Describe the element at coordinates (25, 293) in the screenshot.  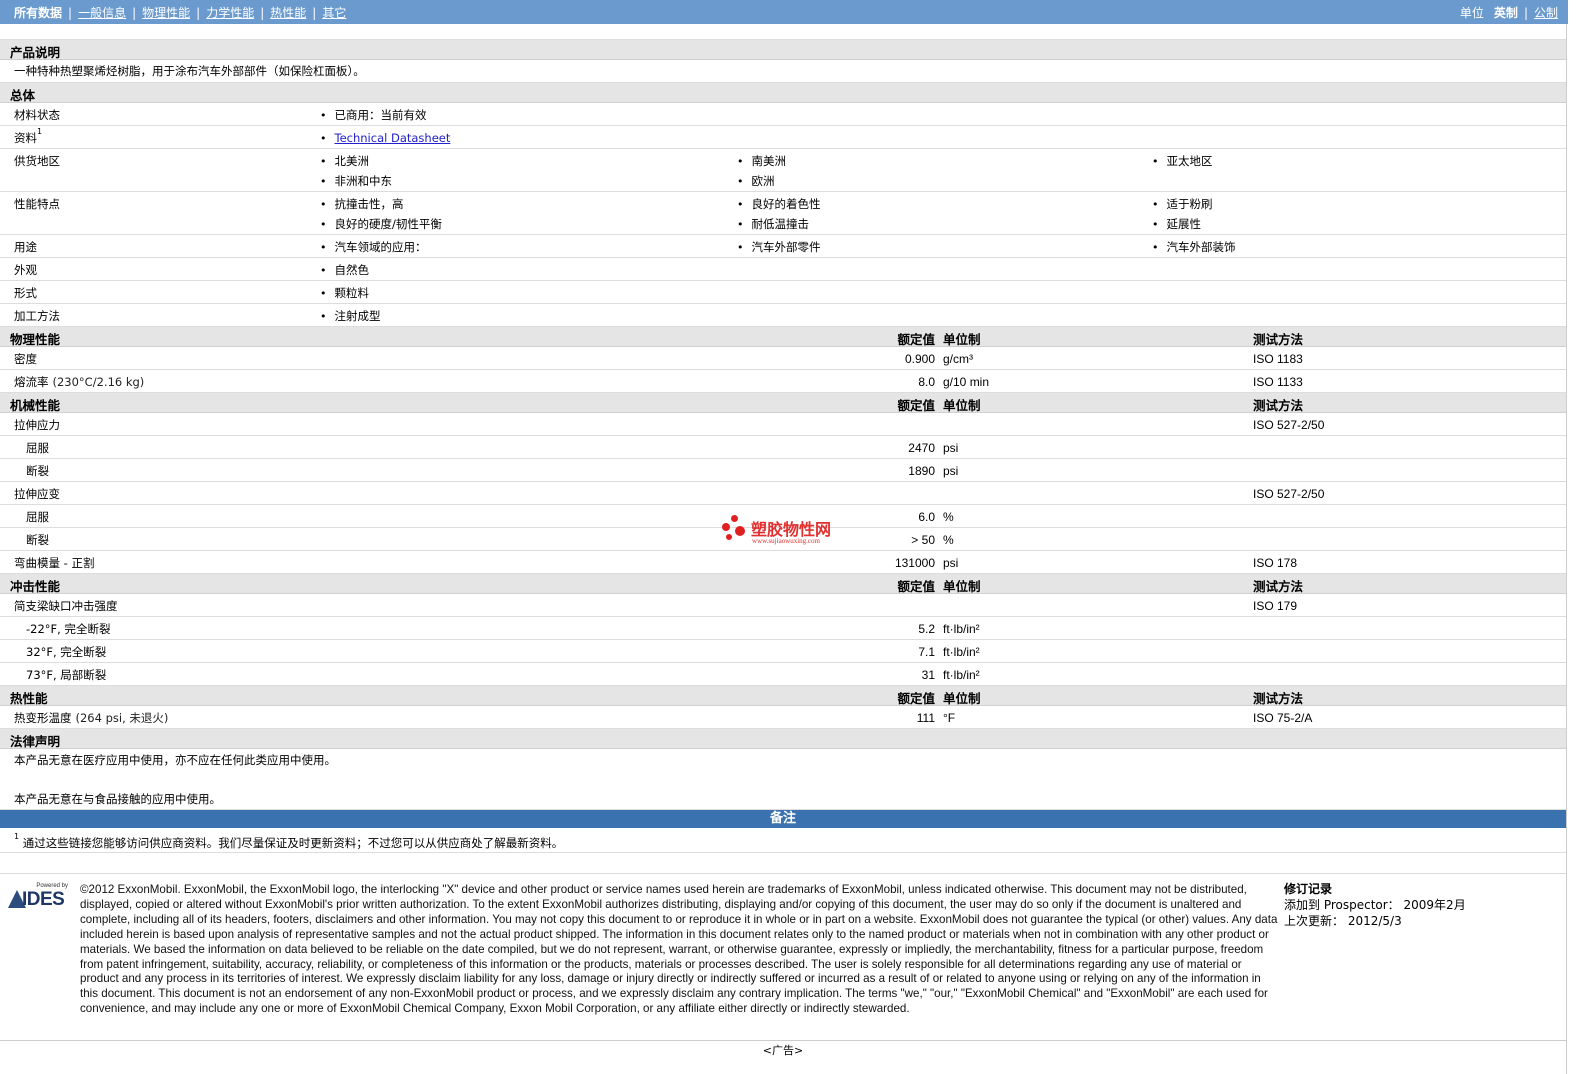
I see `row-label: 形式` at that location.